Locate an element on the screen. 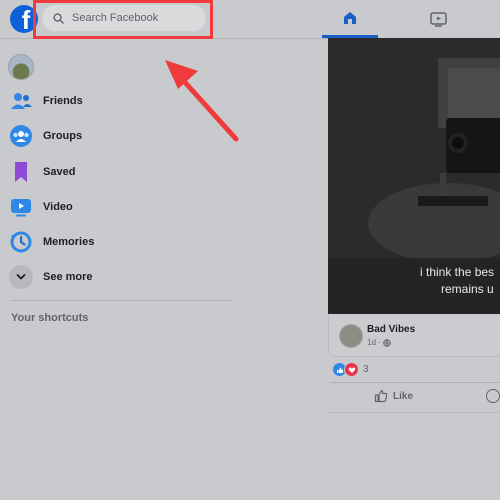 The height and width of the screenshot is (500, 500). post-actions-divider is located at coordinates (415, 382).